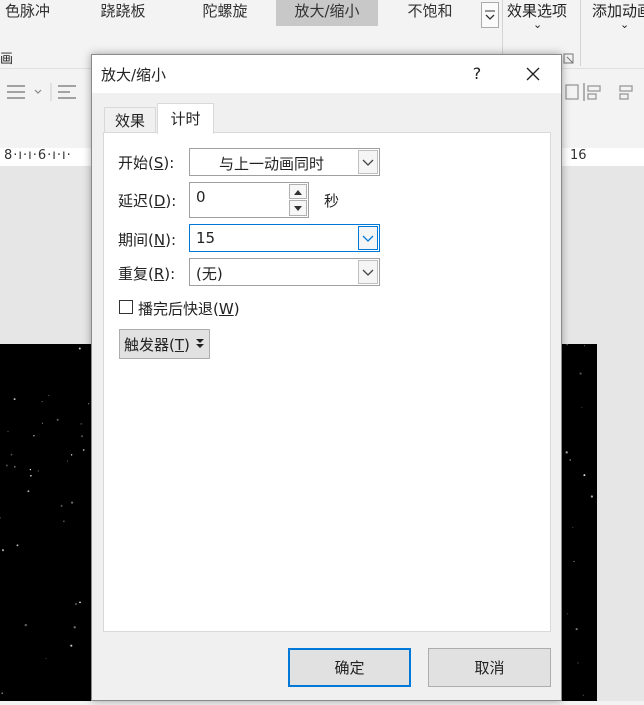 The height and width of the screenshot is (705, 644). I want to click on close-button, so click(533, 74).